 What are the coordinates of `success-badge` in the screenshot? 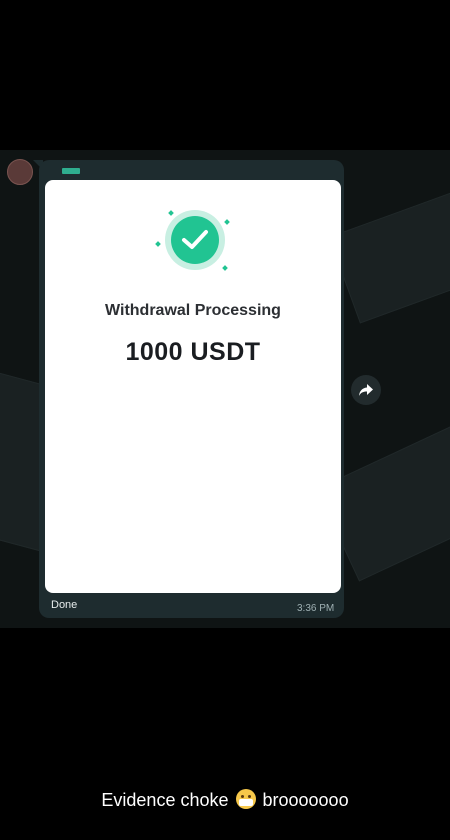 It's located at (195, 240).